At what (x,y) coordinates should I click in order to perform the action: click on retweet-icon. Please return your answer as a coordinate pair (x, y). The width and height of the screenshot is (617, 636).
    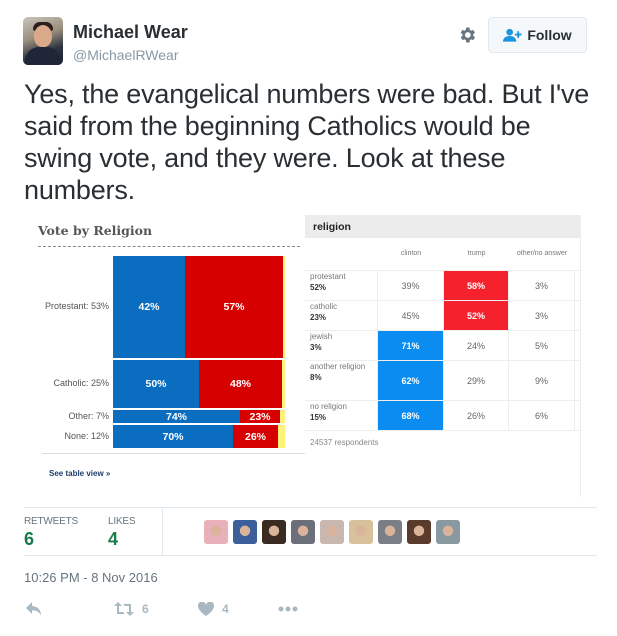
    Looking at the image, I should click on (124, 609).